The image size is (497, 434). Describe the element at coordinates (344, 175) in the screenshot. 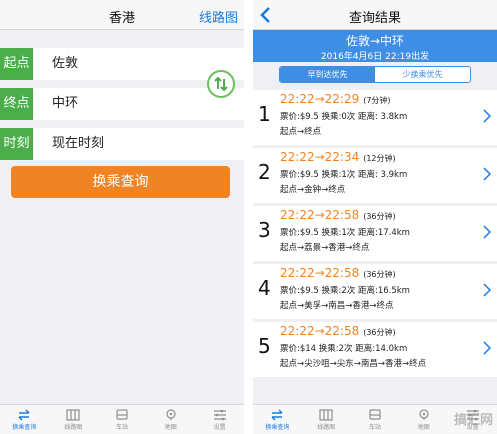

I see `result-info: 票价:$9.5 换乘:1次 距离: 3.9km` at that location.